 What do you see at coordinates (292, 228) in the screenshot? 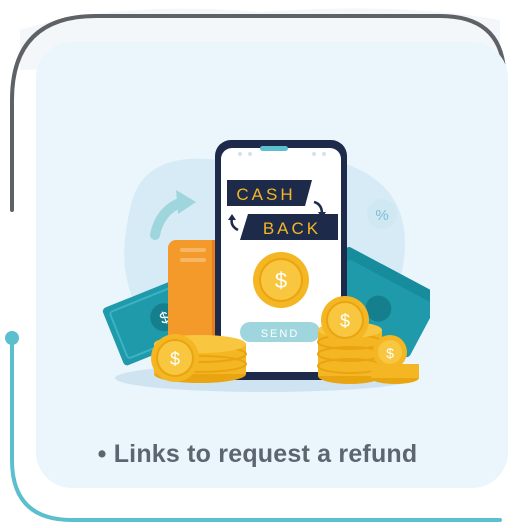
I see `svg-text: BACK` at bounding box center [292, 228].